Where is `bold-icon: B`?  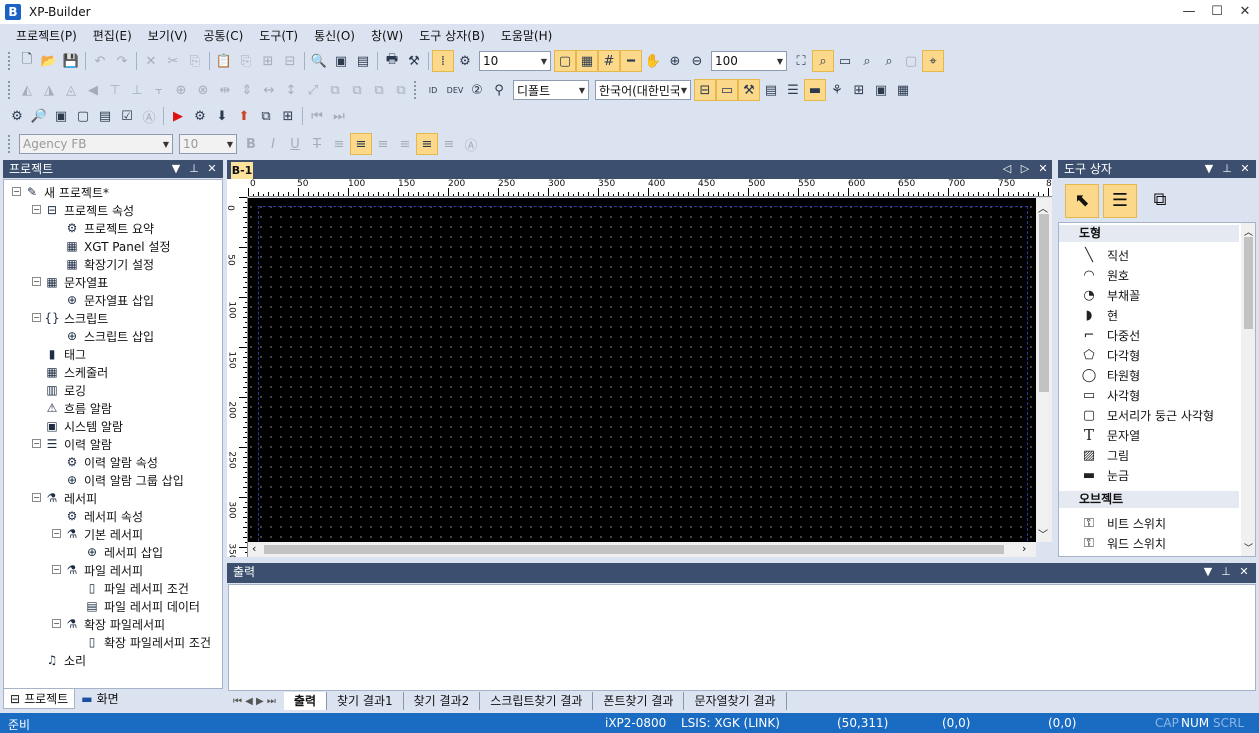
bold-icon: B is located at coordinates (251, 144).